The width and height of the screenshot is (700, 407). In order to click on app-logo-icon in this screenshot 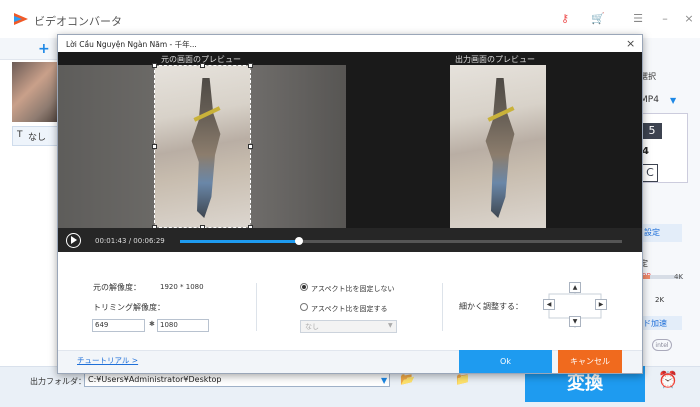, I will do `click(21, 19)`.